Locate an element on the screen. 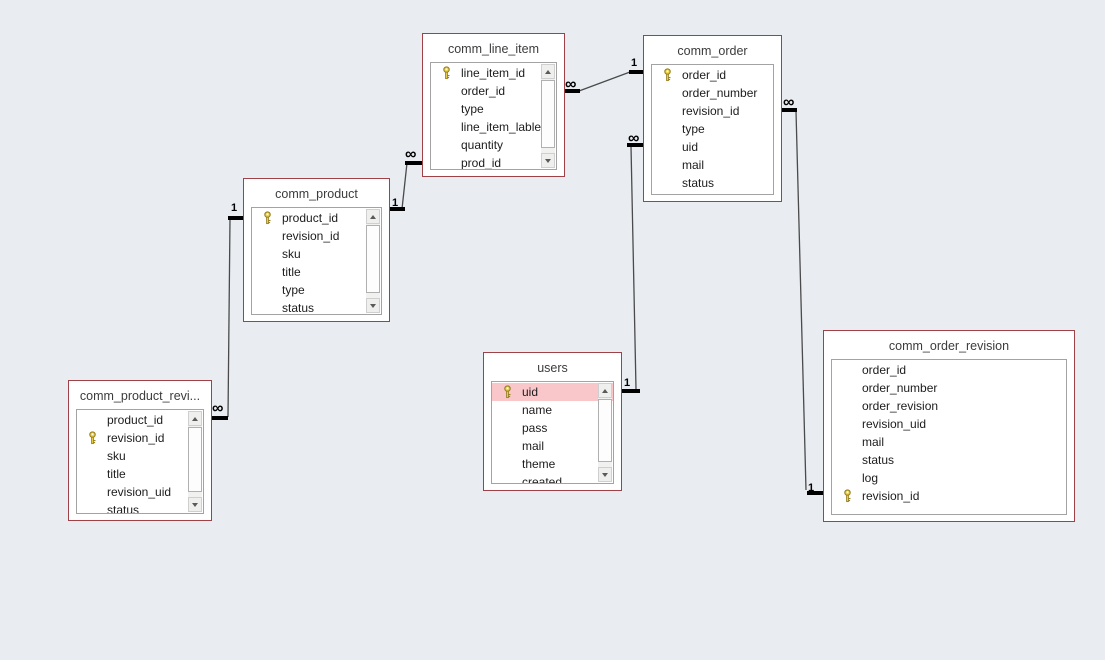 Image resolution: width=1105 pixels, height=660 pixels. field-row-log: log is located at coordinates (949, 478).